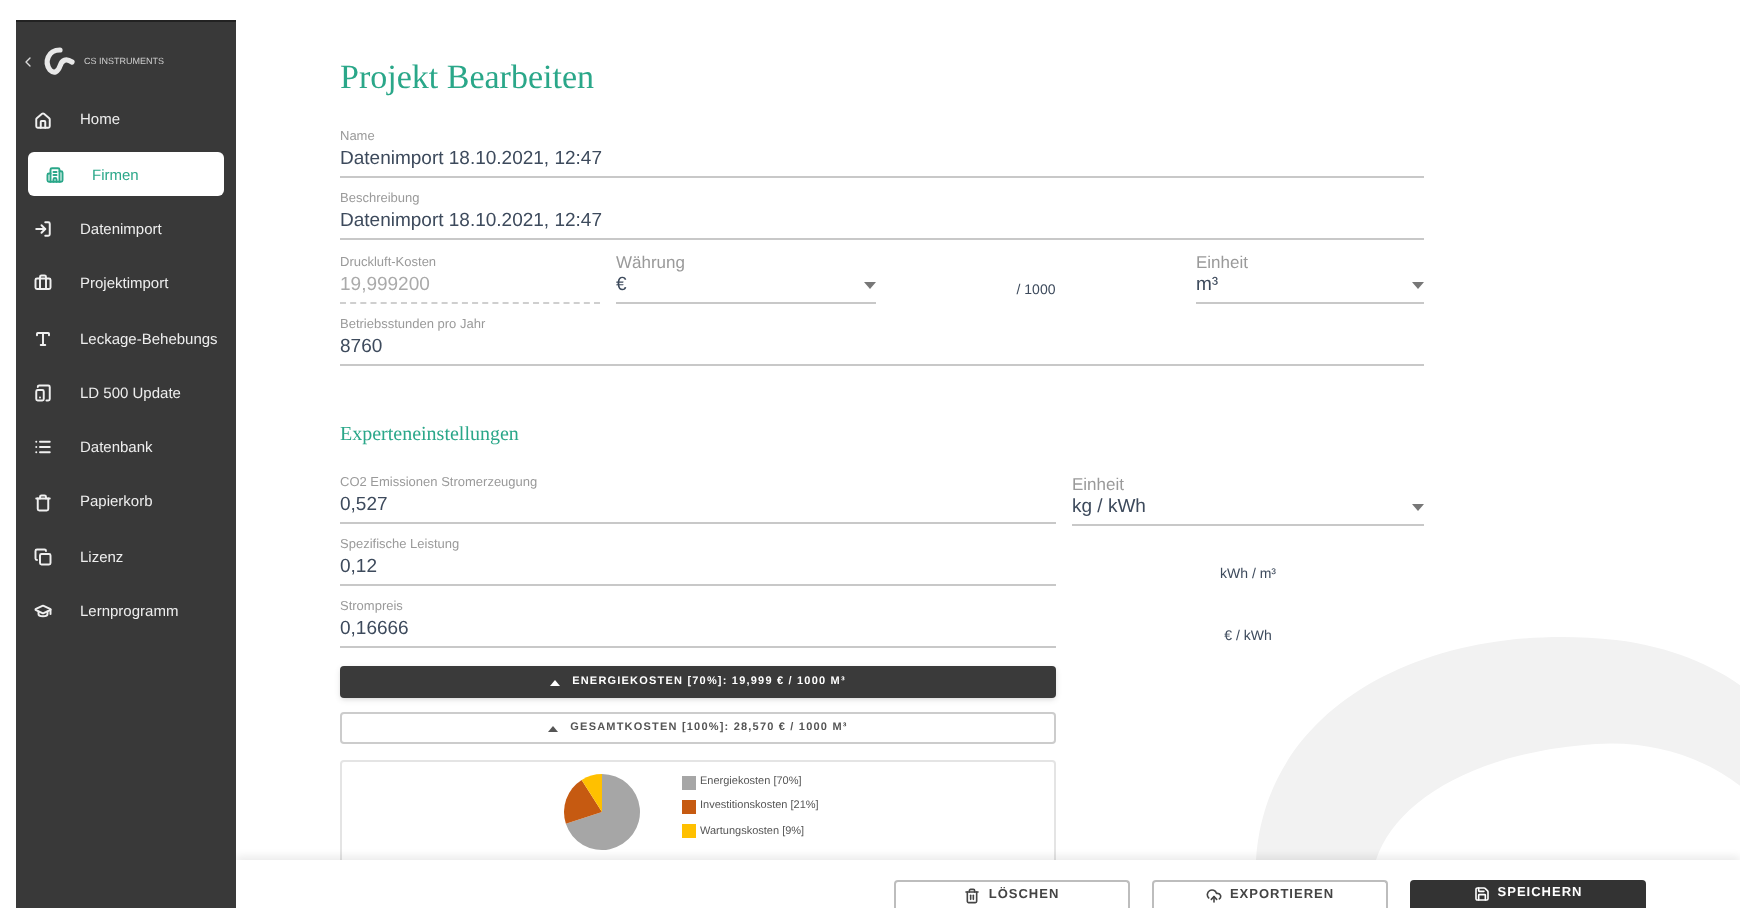 The height and width of the screenshot is (908, 1740). What do you see at coordinates (468, 78) in the screenshot?
I see `page-title: Projekt Bearbeiten` at bounding box center [468, 78].